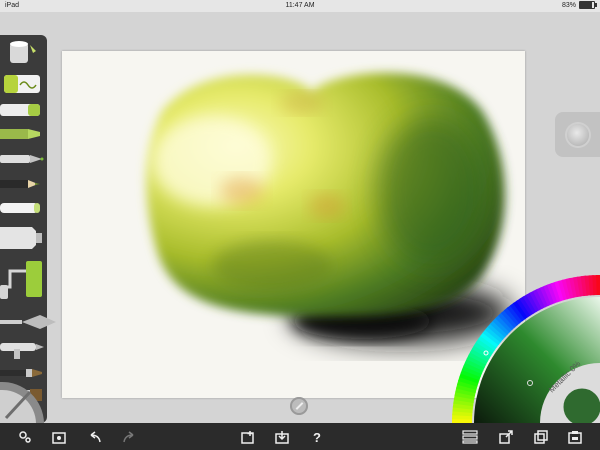  I want to click on color-picker: Metallic 0%, so click(526, 352).